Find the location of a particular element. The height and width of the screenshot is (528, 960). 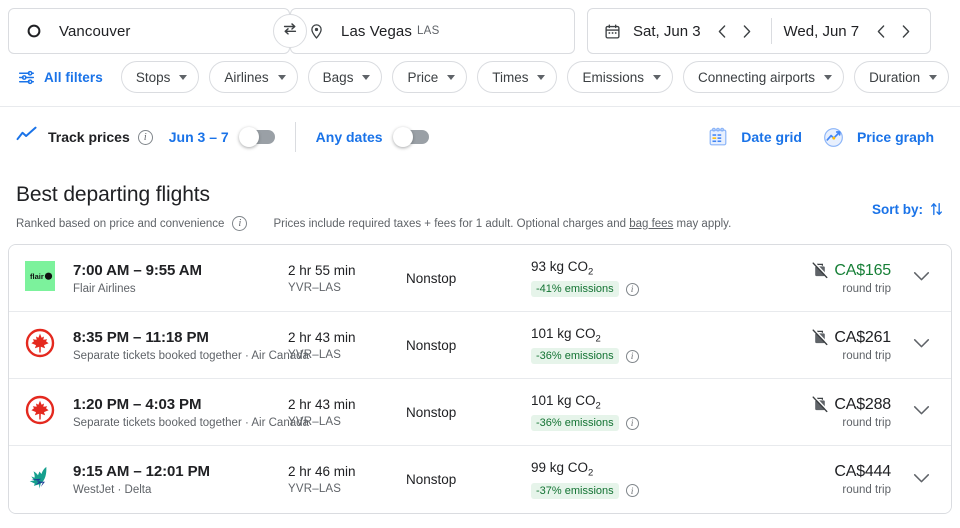

flight-price-cell: CA$165 round trip is located at coordinates (806, 278).